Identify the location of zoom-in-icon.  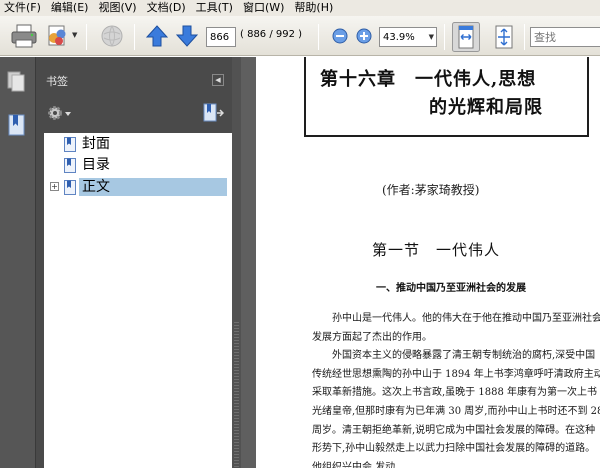
(364, 36).